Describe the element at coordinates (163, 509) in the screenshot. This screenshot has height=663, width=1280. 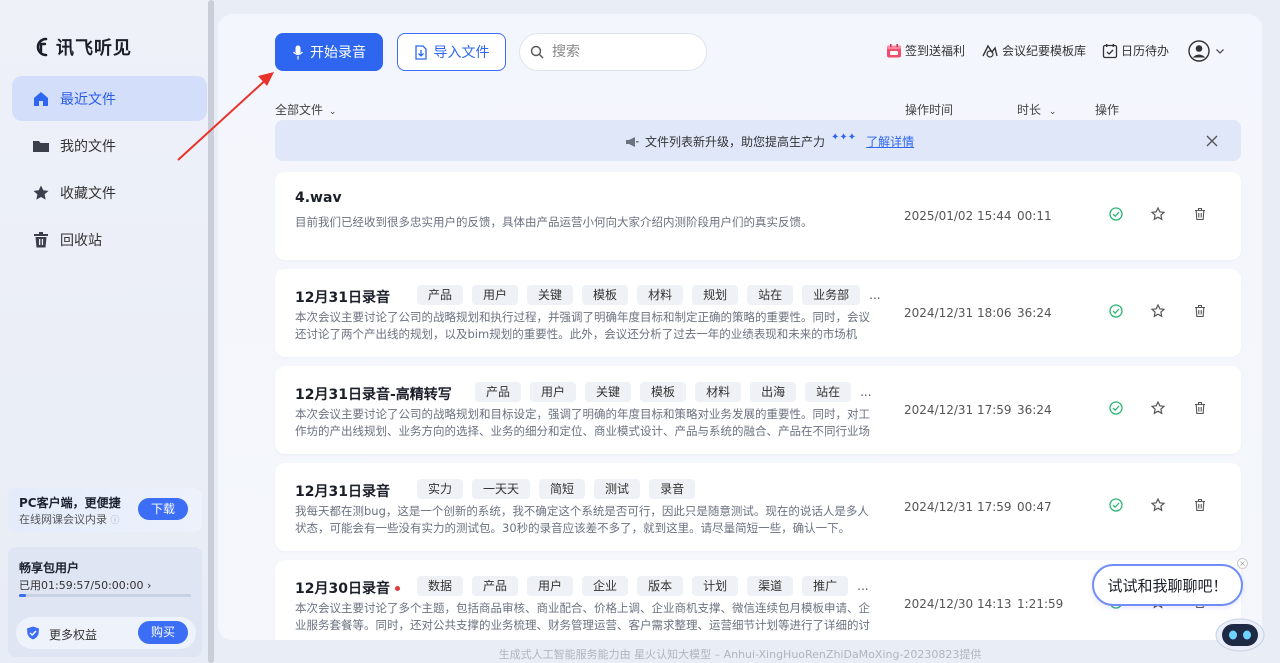
I see `download-button: 下载` at that location.